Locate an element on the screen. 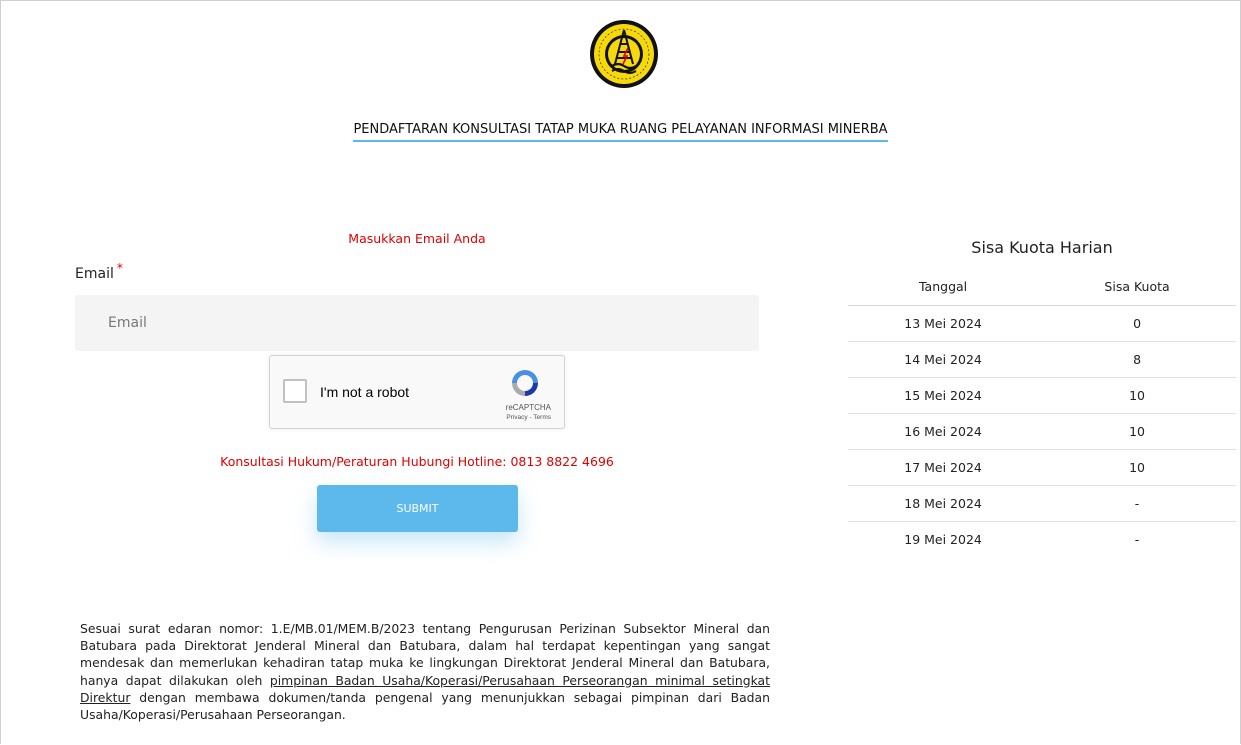 Image resolution: width=1241 pixels, height=745 pixels. quota-header-date: Tanggal is located at coordinates (943, 287).